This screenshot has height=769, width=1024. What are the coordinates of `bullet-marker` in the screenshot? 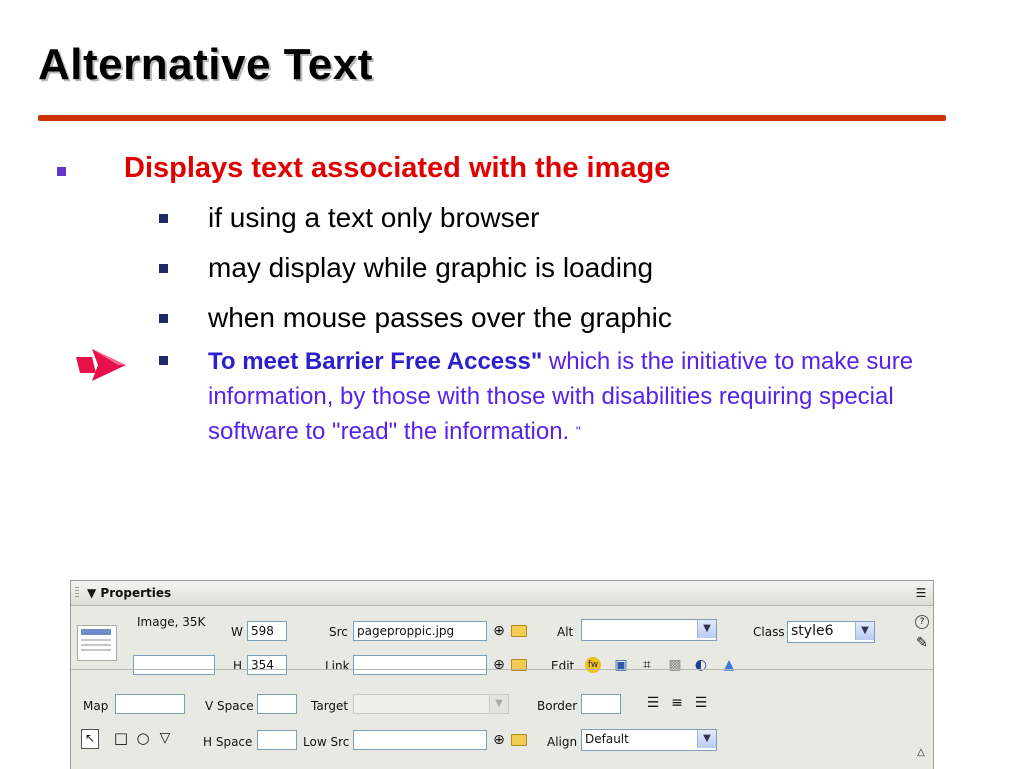 It's located at (61, 171).